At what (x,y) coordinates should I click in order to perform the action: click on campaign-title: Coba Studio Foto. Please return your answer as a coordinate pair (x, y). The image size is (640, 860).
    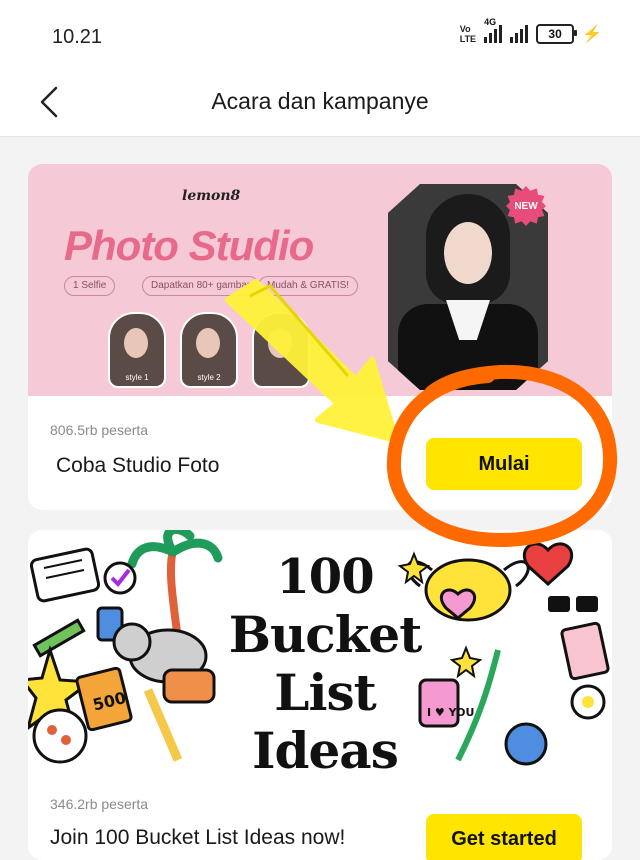
    Looking at the image, I should click on (138, 465).